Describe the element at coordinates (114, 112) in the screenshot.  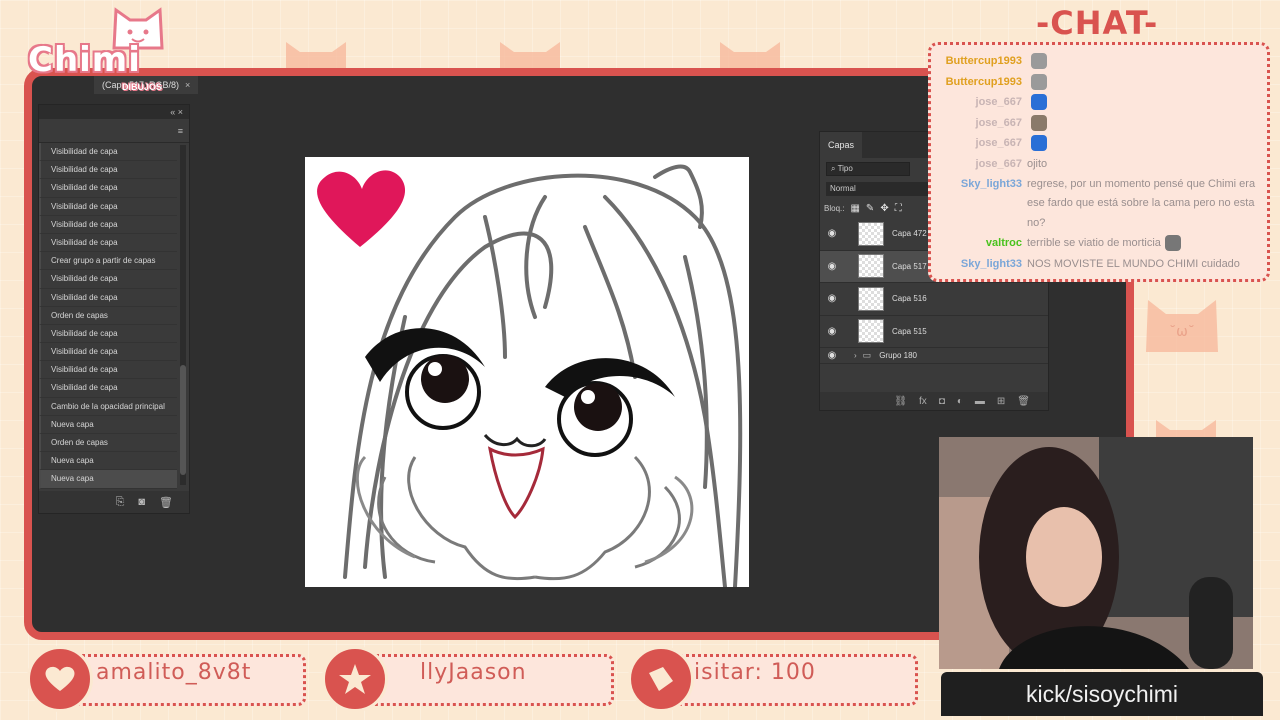
I see `panel-collapse-icon: « ×` at that location.